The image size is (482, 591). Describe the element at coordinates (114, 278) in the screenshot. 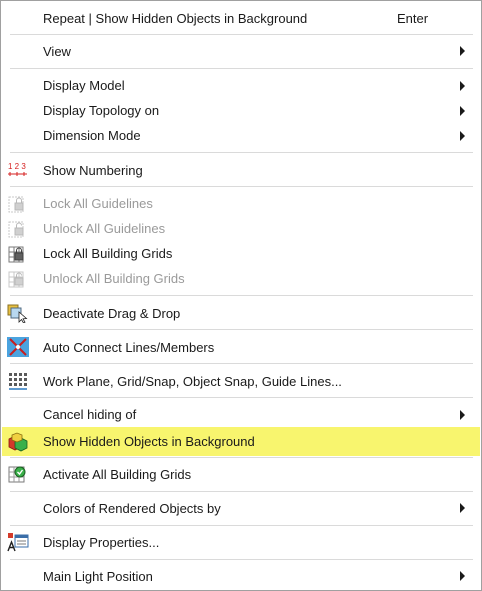

I see `menu-item-label: Unlock All Building Grids` at that location.